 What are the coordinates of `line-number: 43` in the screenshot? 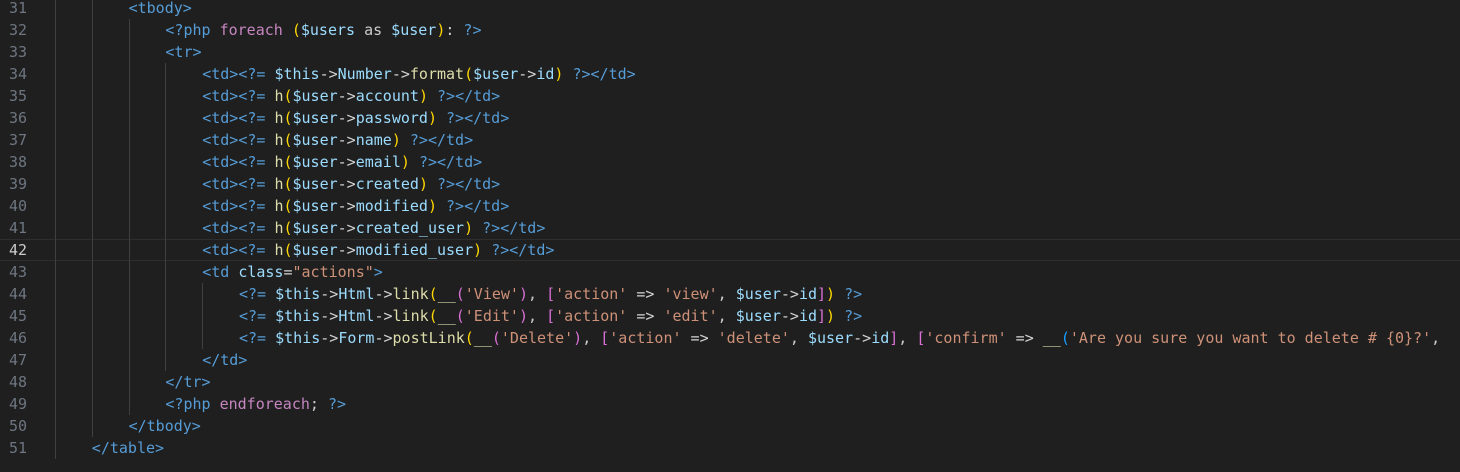 It's located at (17, 272).